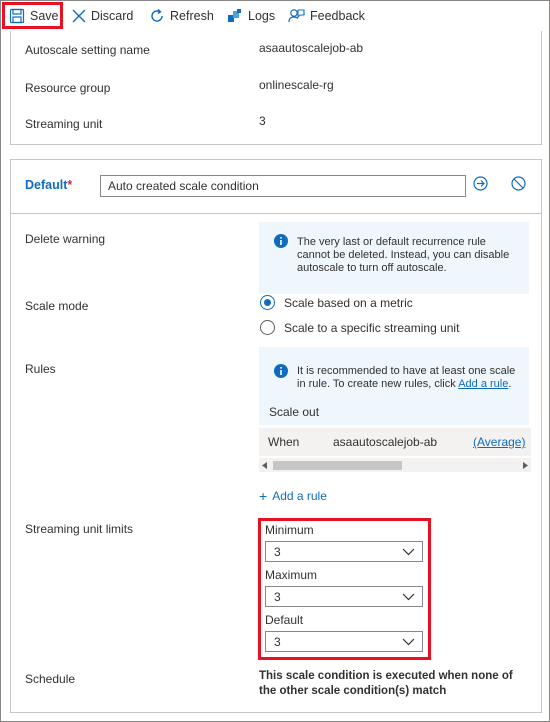 This screenshot has height=722, width=550. Describe the element at coordinates (265, 465) in the screenshot. I see `scroll-left-icon` at that location.